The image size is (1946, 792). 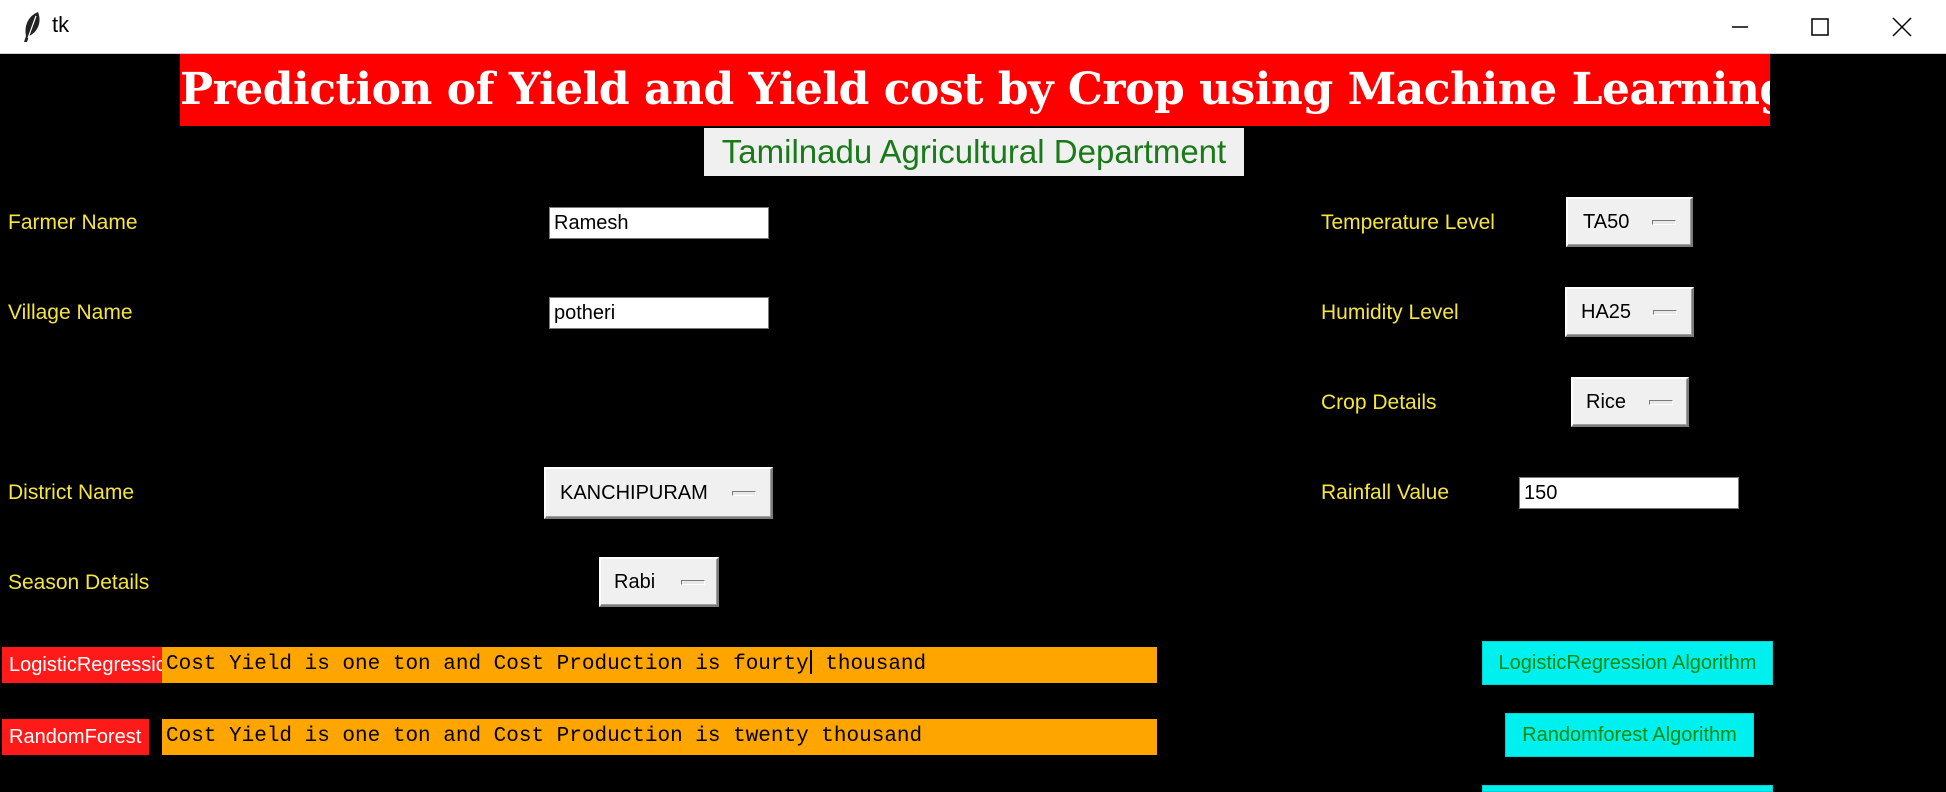 I want to click on logistic-regression-algorithm-button: LogisticRegression Algorithm, so click(x=1627, y=663).